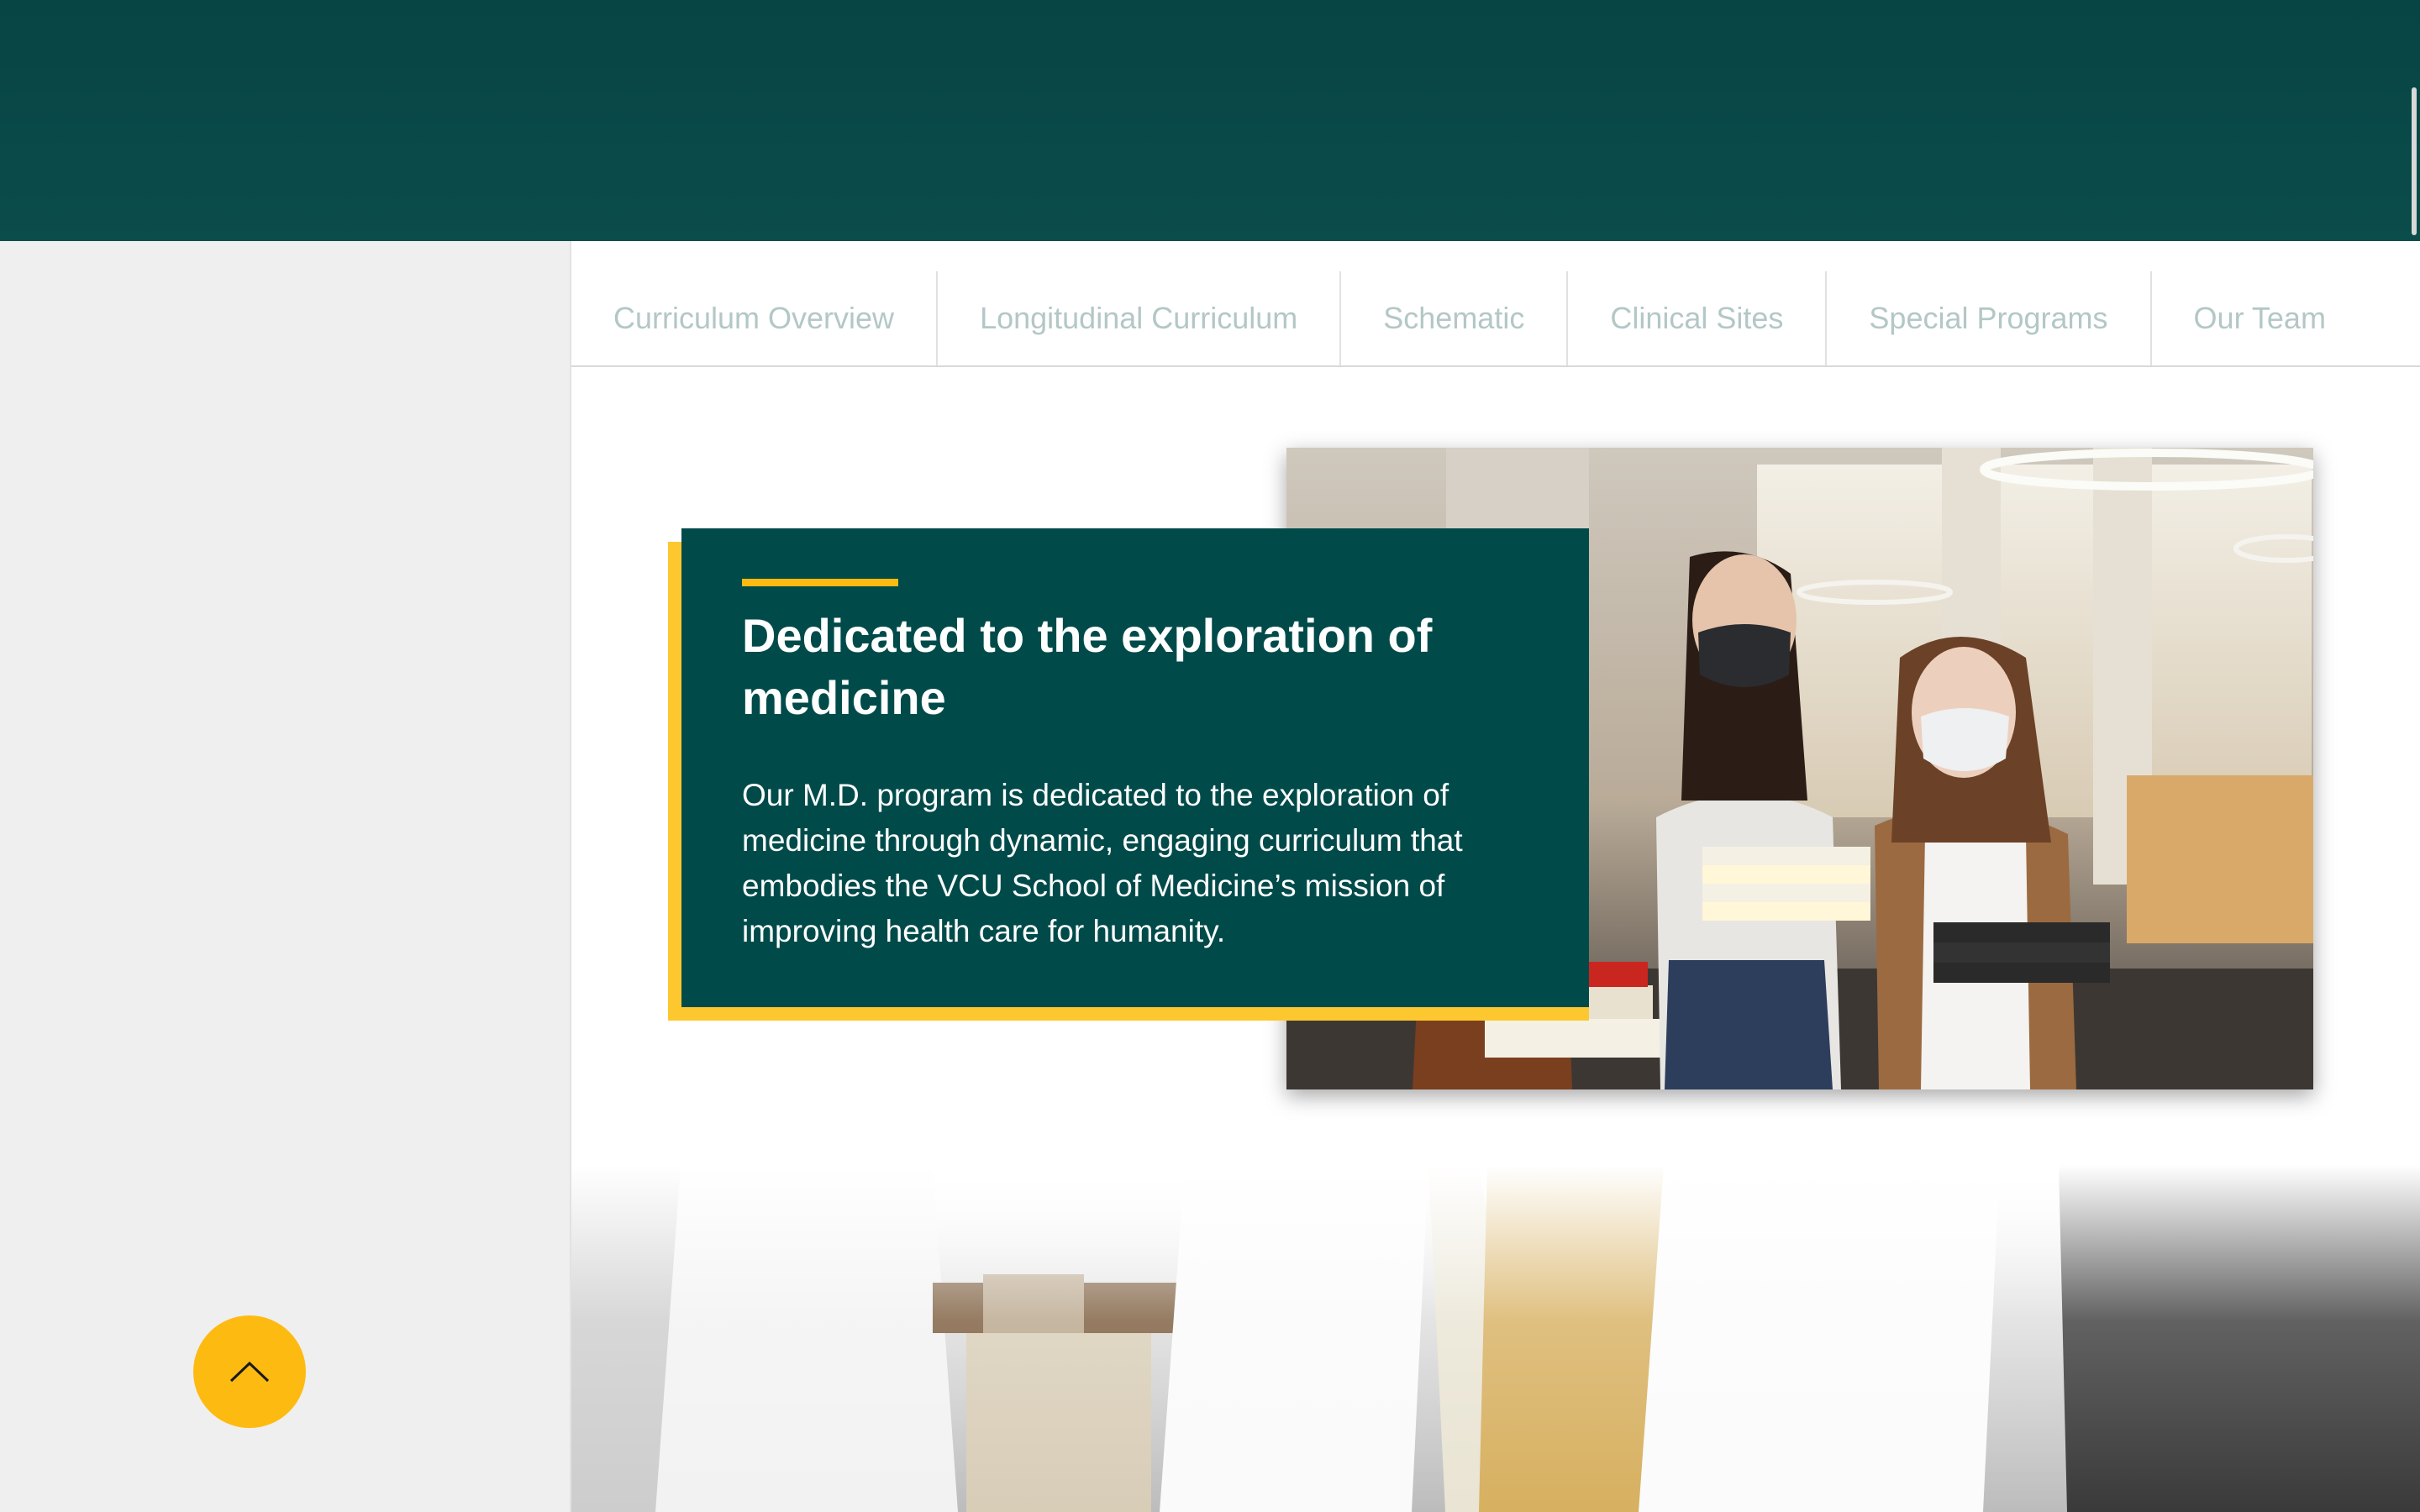 The height and width of the screenshot is (1512, 2420). I want to click on tab-our-team: Our Team, so click(2260, 318).